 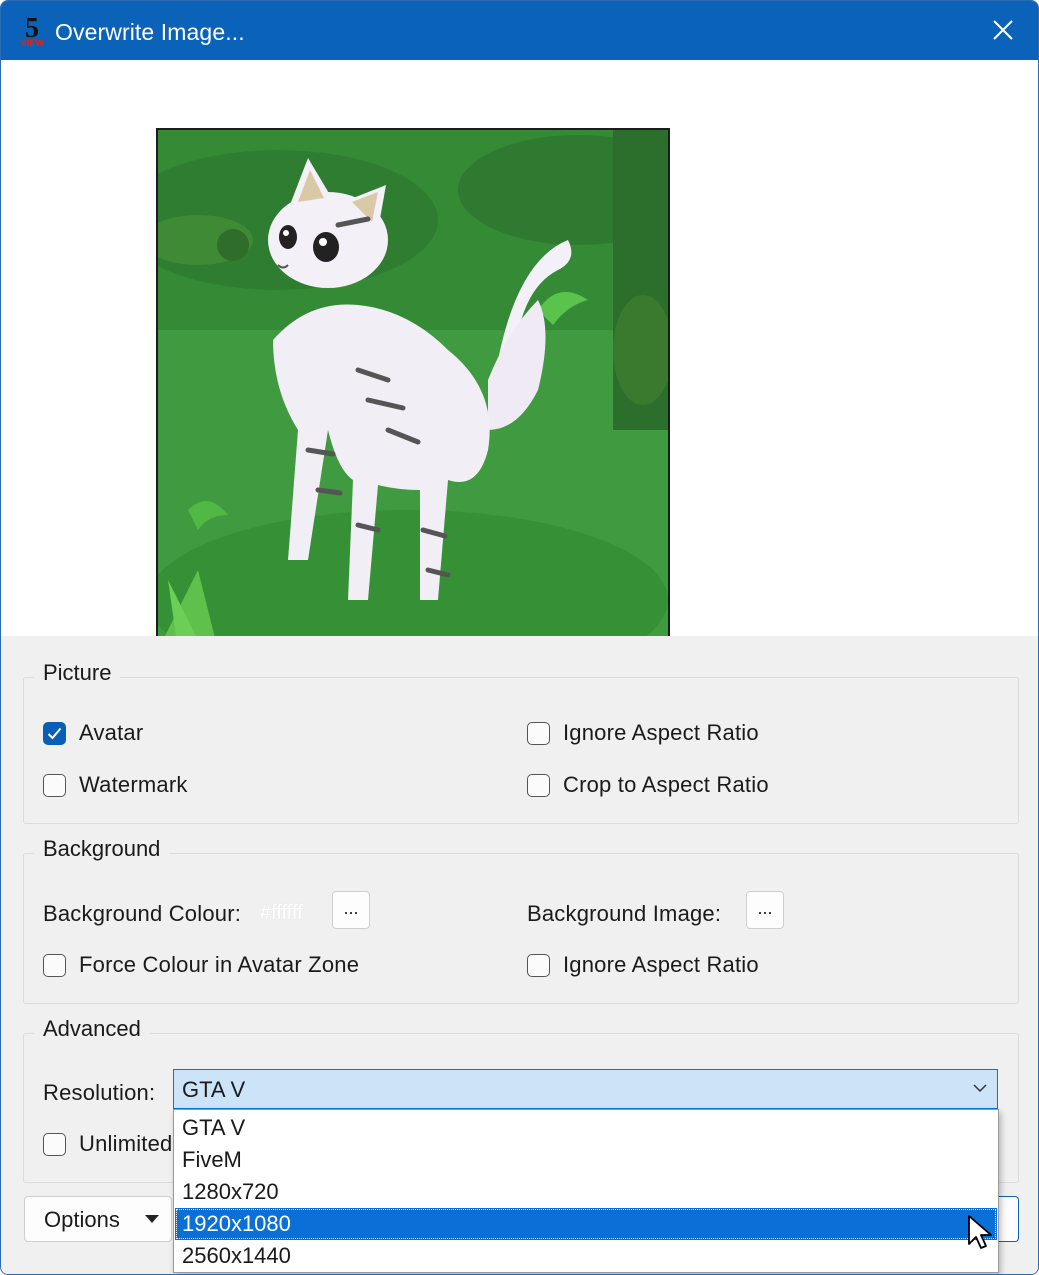 I want to click on ignore-aspect-ratio-label: Ignore Aspect Ratio, so click(x=661, y=732).